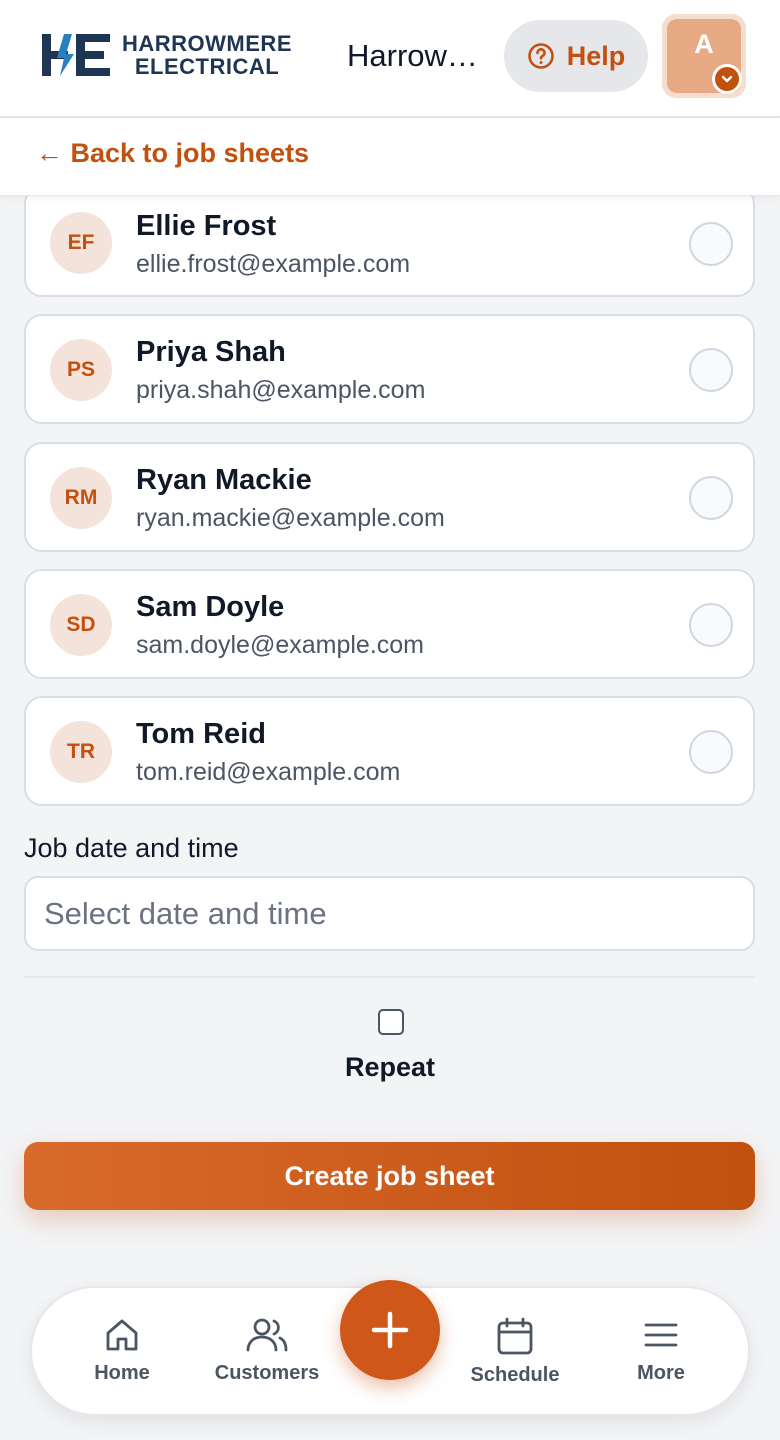 This screenshot has height=1440, width=780. What do you see at coordinates (210, 607) in the screenshot?
I see `member-name: Sam Doyle` at bounding box center [210, 607].